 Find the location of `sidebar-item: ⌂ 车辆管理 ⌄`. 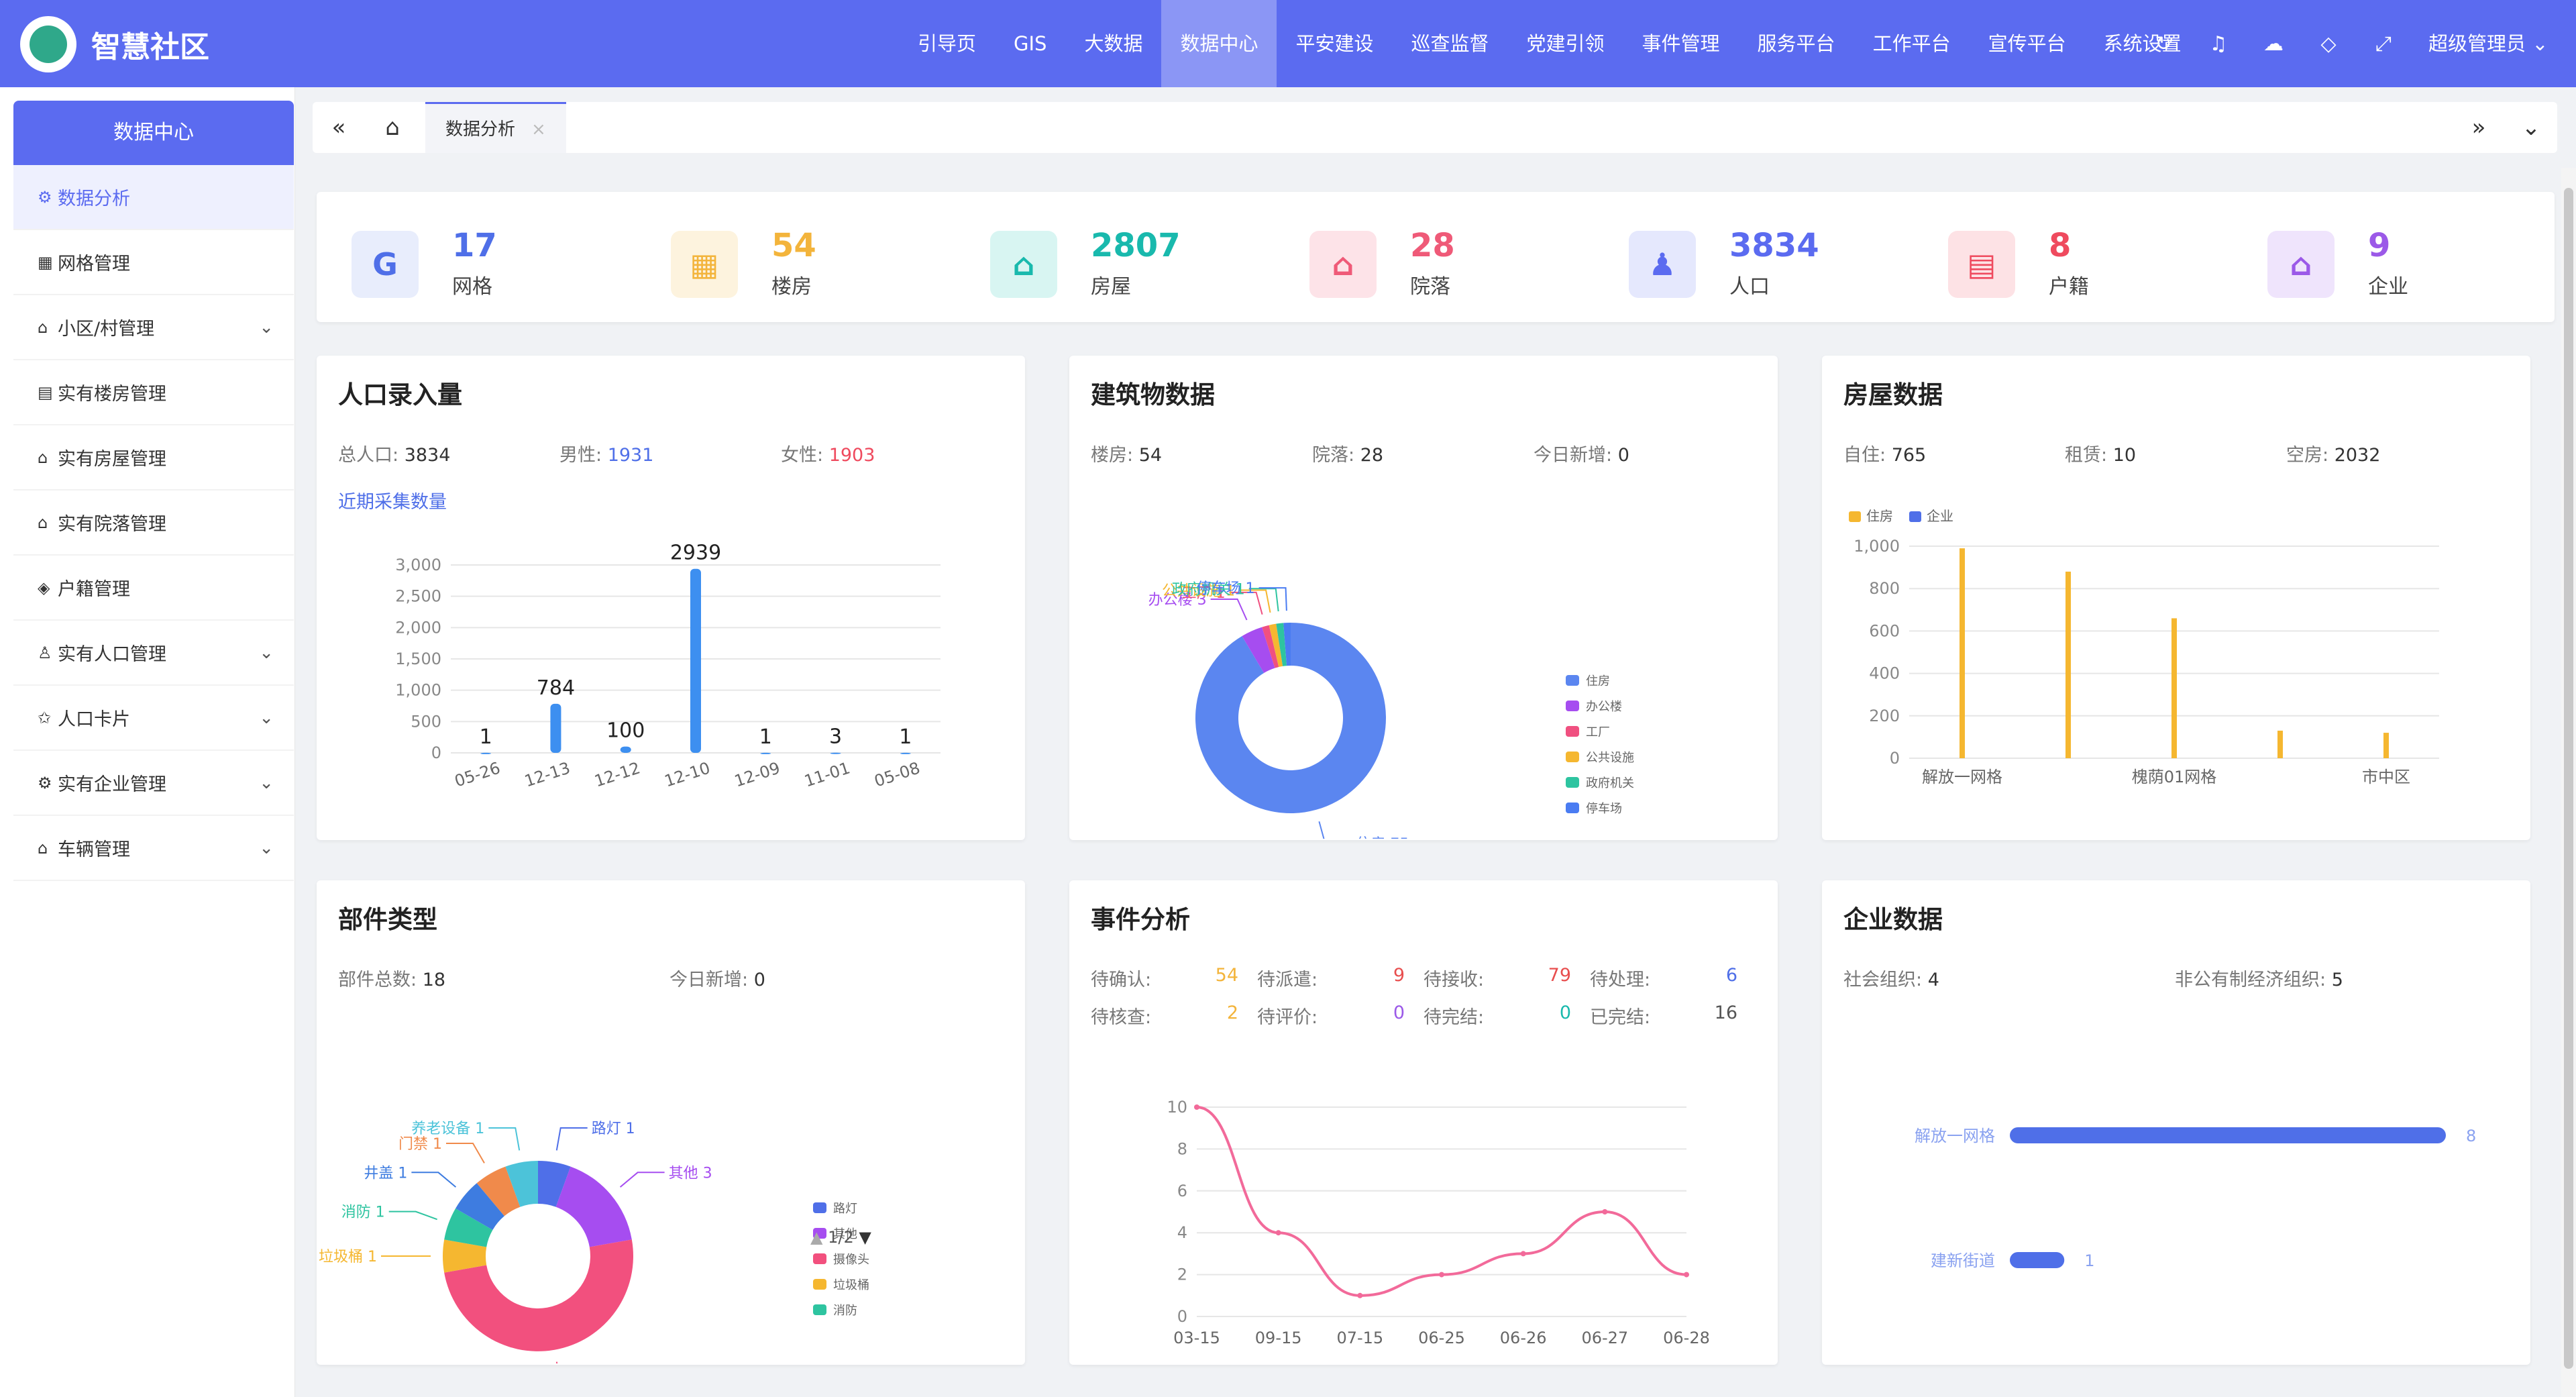

sidebar-item: ⌂ 车辆管理 ⌄ is located at coordinates (153, 848).